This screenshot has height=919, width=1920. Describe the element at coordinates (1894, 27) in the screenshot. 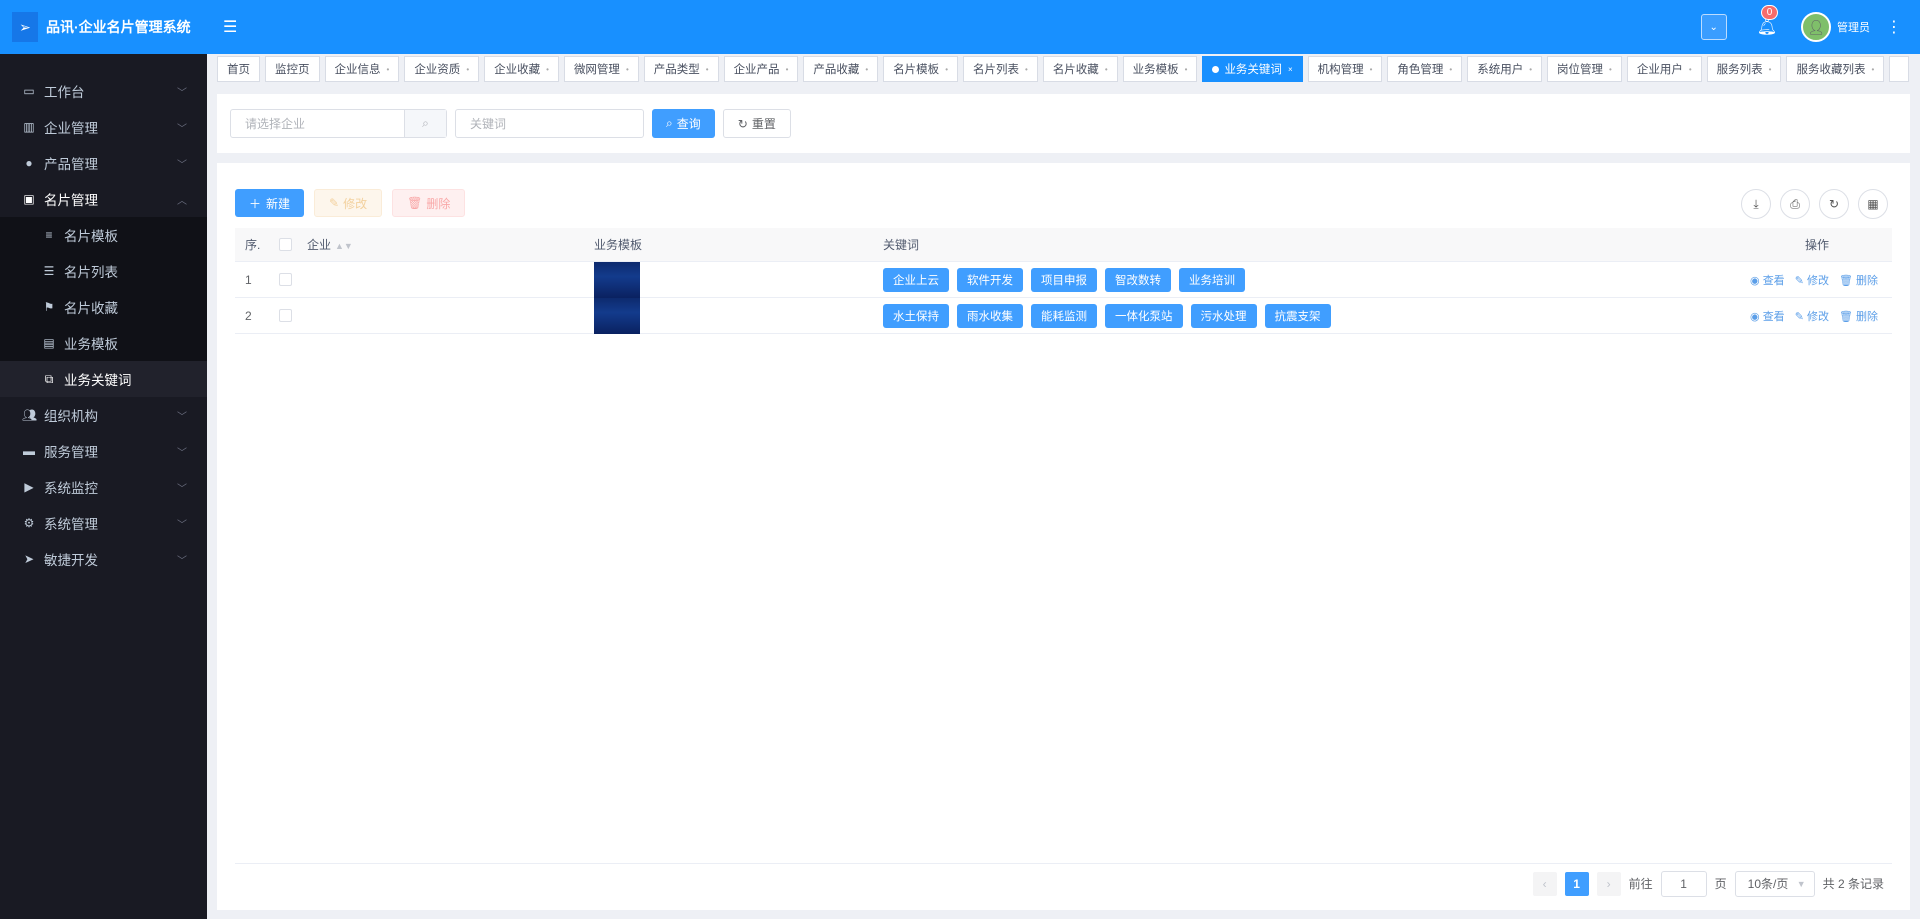

I see `more-vertical-icon: ⋮` at that location.